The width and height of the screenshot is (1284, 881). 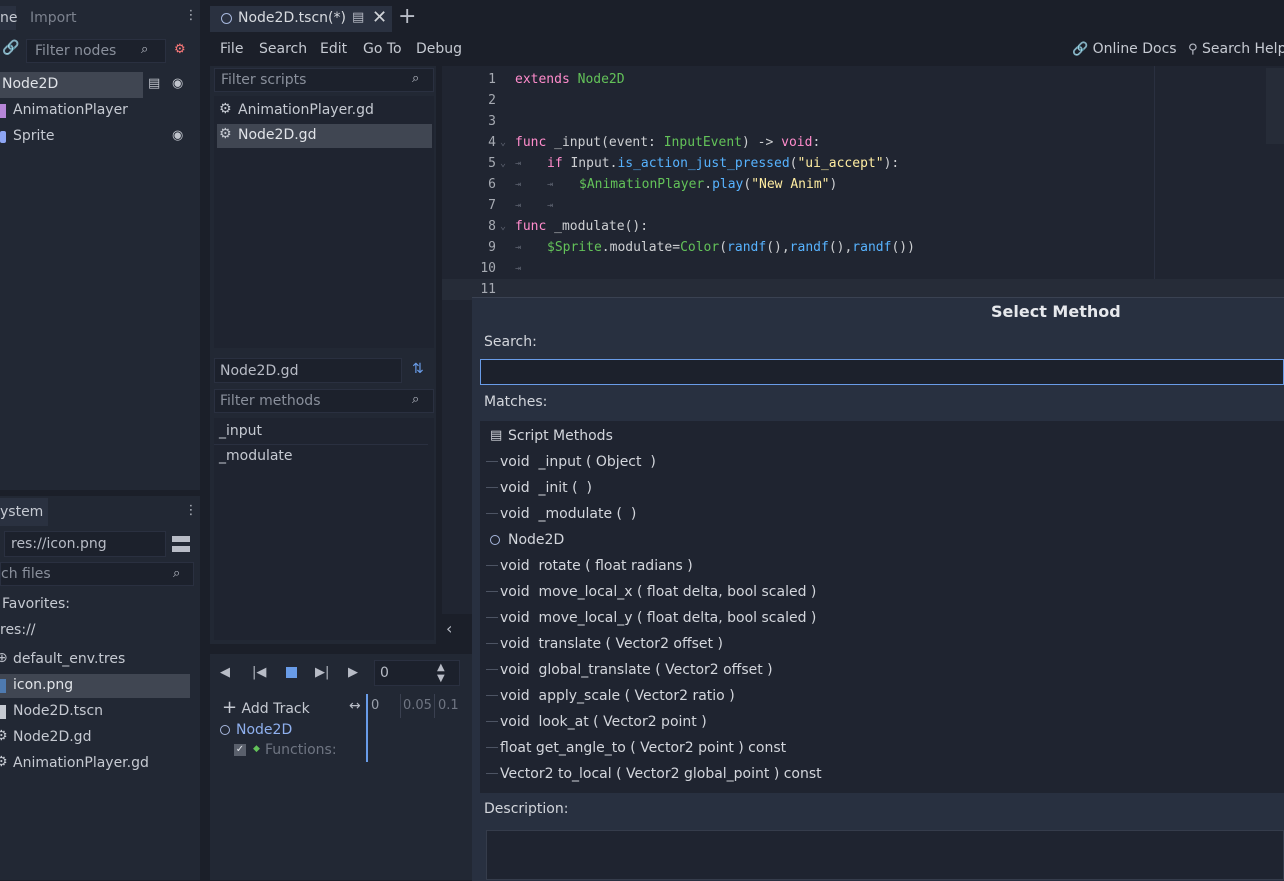 I want to click on search-help-link: ⚲ Search Help, so click(x=1236, y=49).